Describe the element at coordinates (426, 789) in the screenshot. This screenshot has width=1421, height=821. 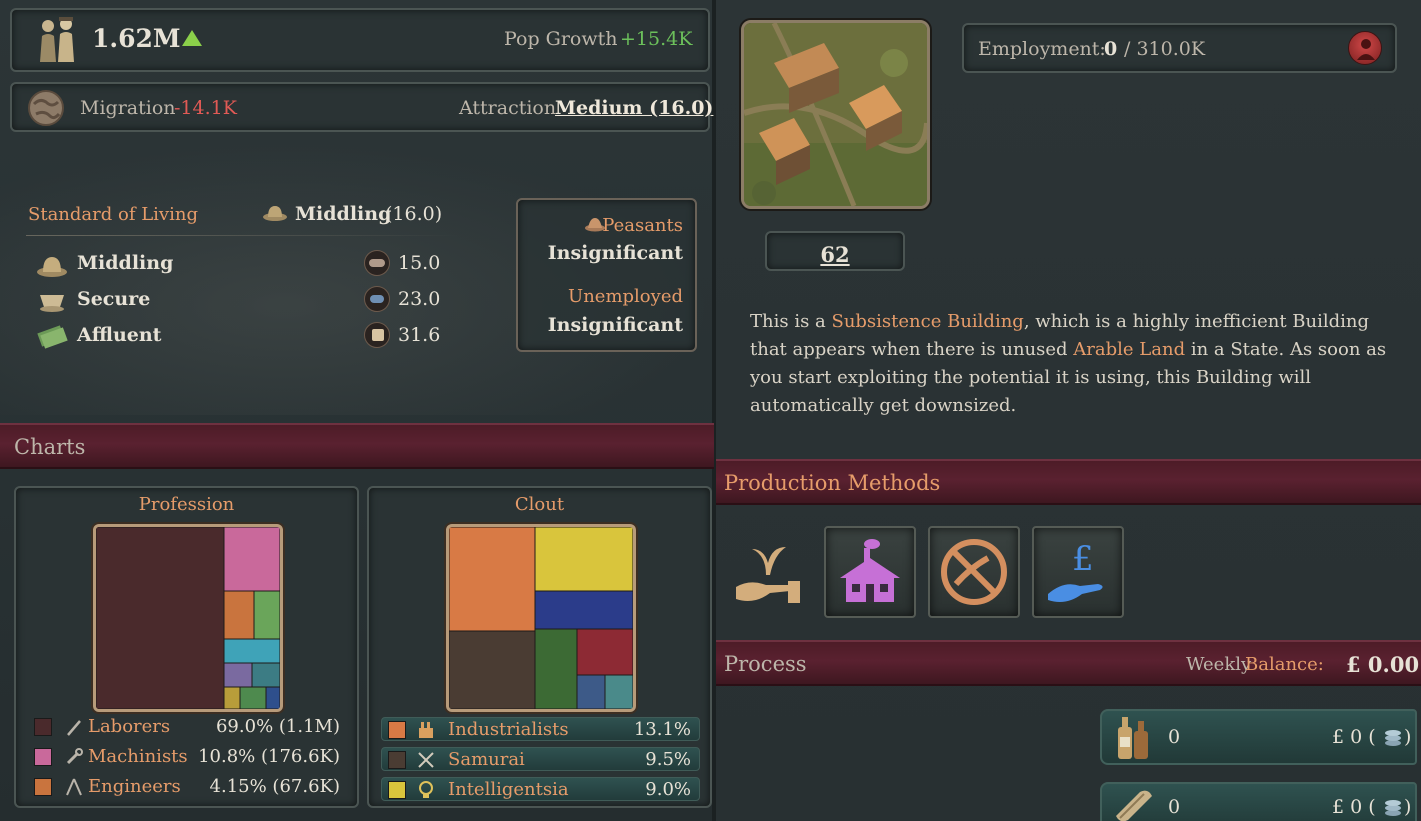
I see `lightbulb-icon` at that location.